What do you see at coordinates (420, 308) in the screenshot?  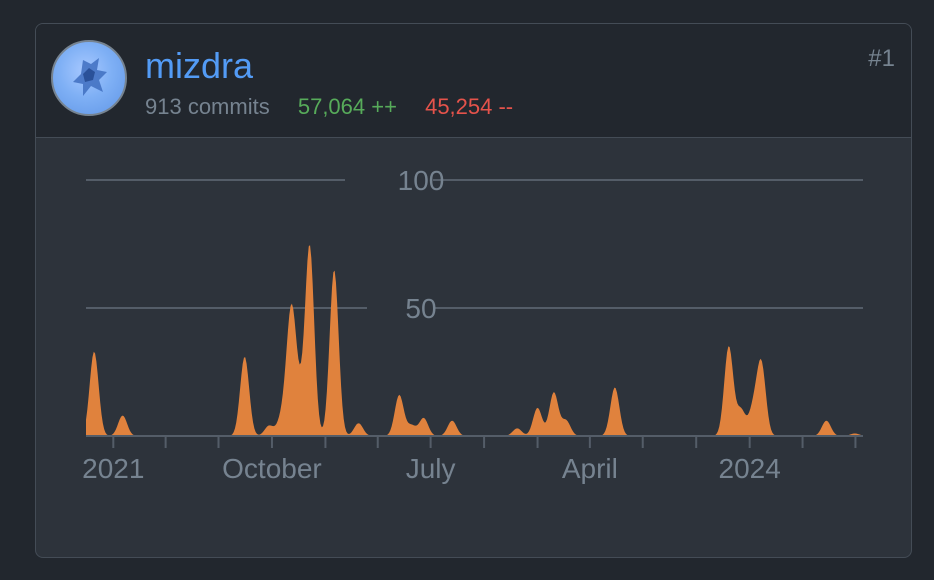 I see `y-tick-label: 50` at bounding box center [420, 308].